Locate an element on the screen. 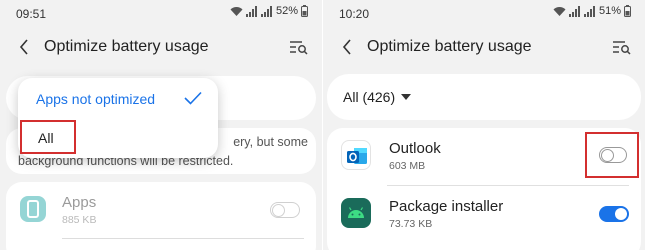 The image size is (645, 250). filter-dropdown-menu: Apps not optimized All is located at coordinates (118, 118).